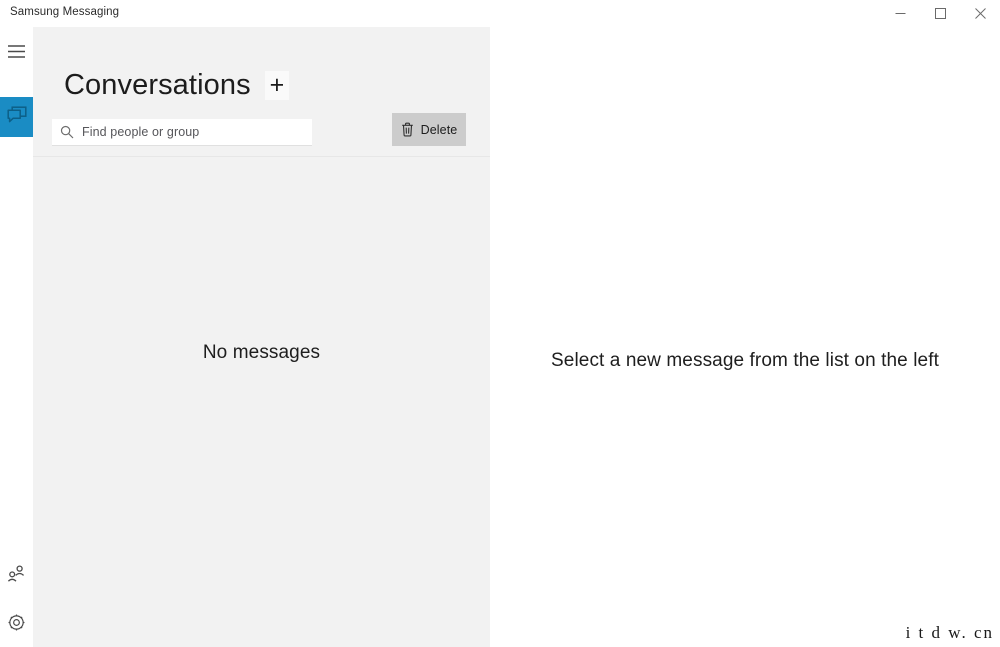 The height and width of the screenshot is (647, 1000). I want to click on sidebar-item-conversations, so click(16, 117).